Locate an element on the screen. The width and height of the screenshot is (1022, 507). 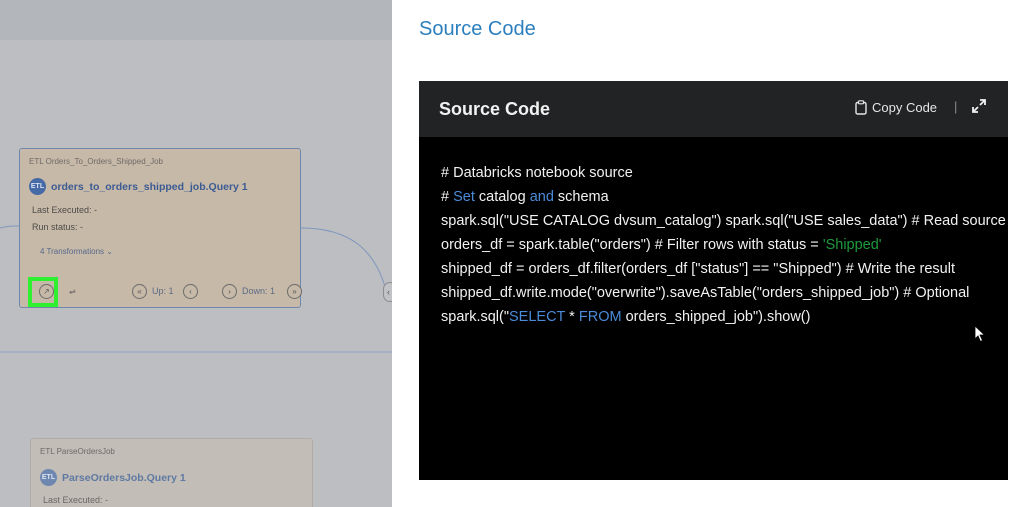
code-header: Source Code Copy Code | is located at coordinates (713, 109).